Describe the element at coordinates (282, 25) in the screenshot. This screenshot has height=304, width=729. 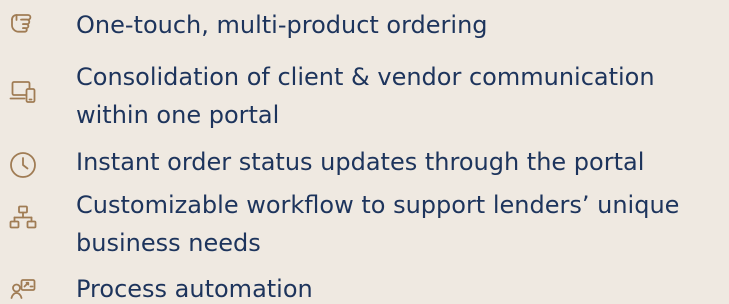
I see `feature-text: One-touch, multi-product ordering` at that location.